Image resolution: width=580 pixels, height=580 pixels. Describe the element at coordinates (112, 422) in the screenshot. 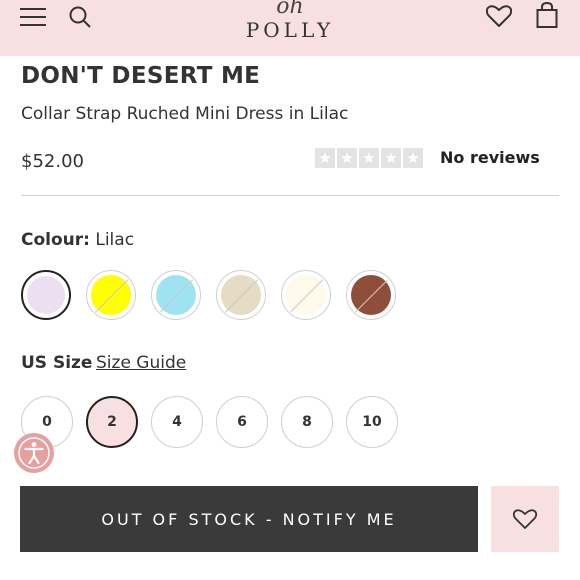

I see `size-option-2: 2` at that location.